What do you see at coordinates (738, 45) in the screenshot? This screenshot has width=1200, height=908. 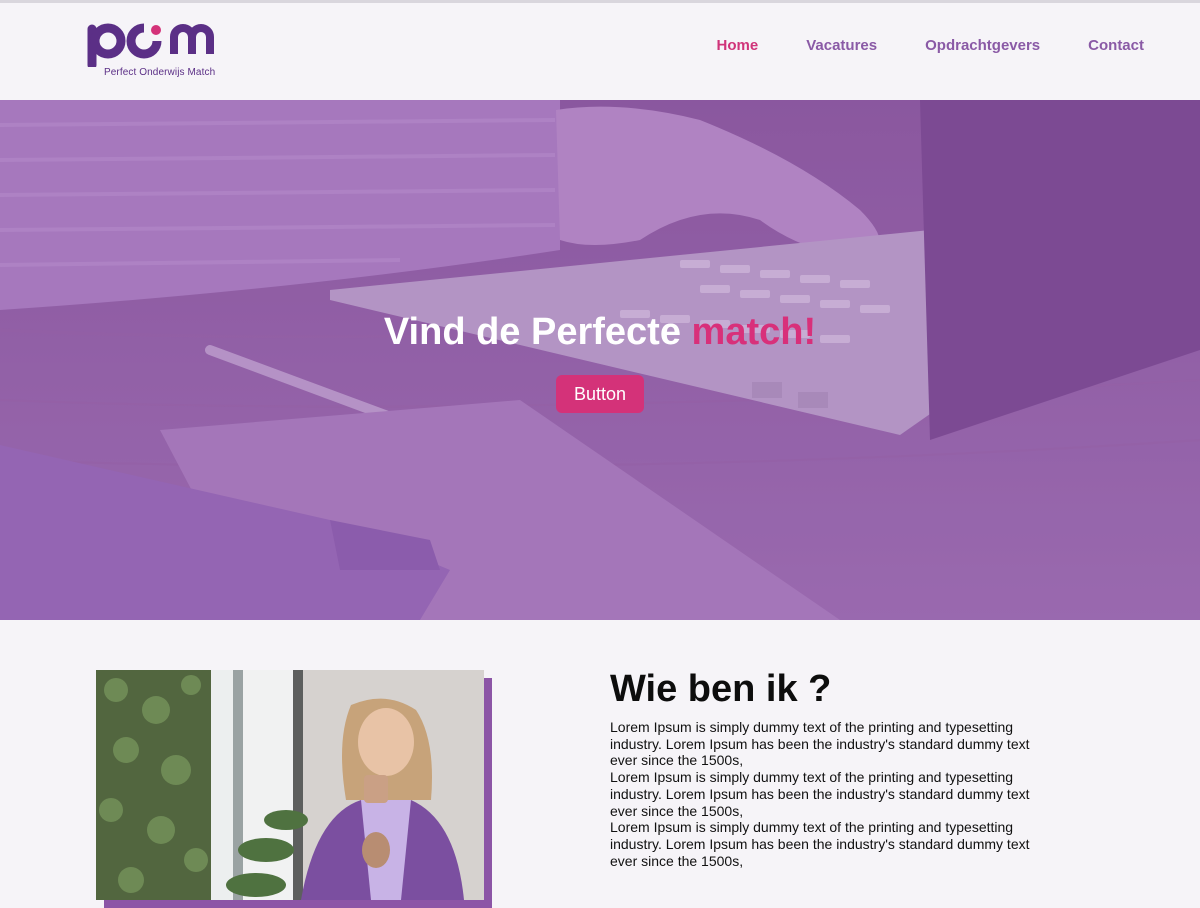 I see `nav-home: Home` at bounding box center [738, 45].